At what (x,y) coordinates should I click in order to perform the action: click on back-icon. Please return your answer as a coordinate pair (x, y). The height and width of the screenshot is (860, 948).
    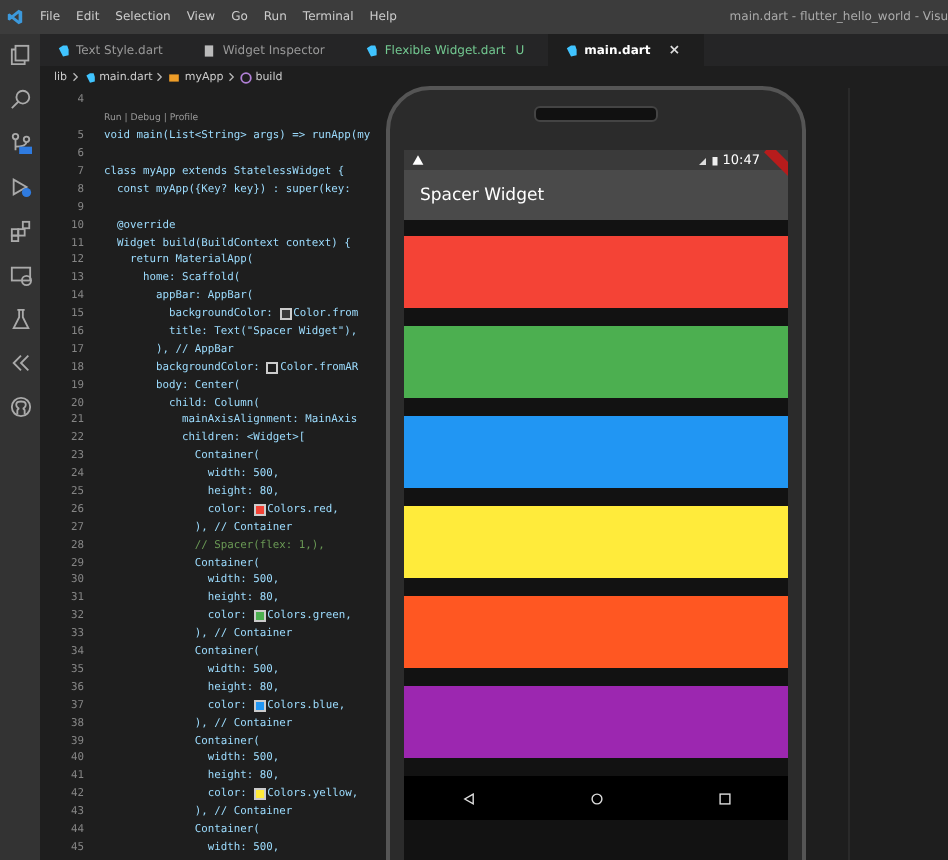
    Looking at the image, I should click on (468, 798).